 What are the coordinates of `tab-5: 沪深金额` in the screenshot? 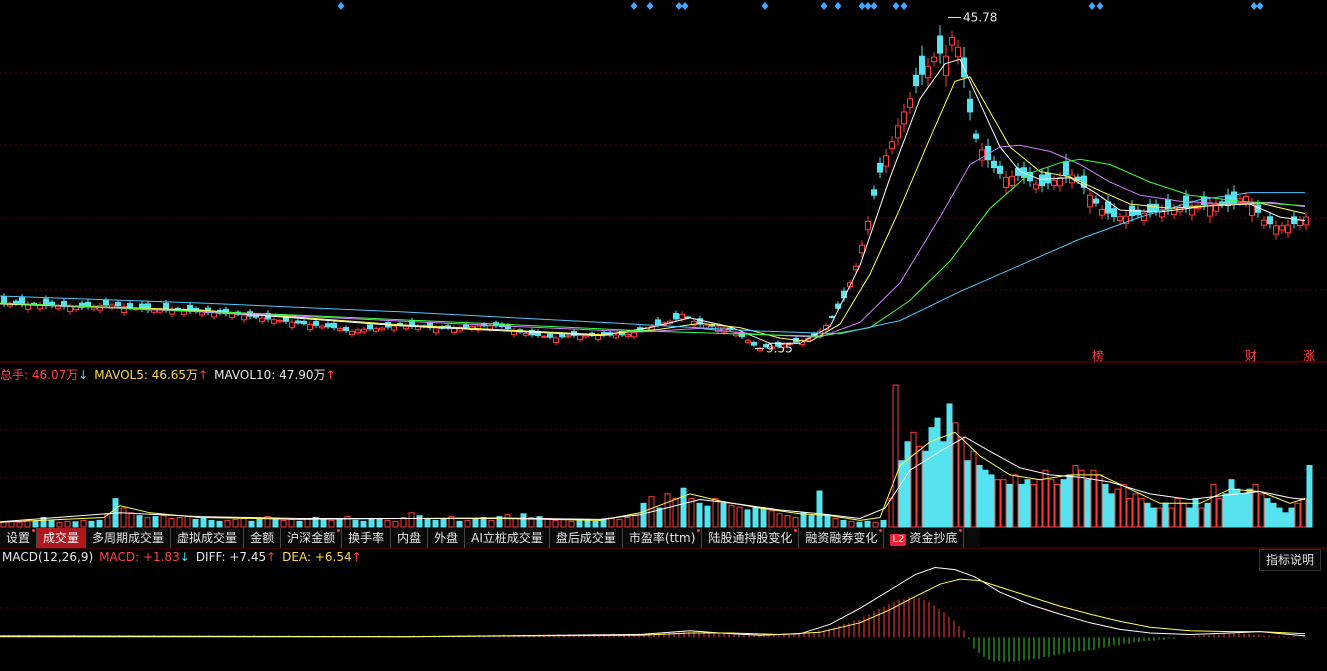 It's located at (312, 538).